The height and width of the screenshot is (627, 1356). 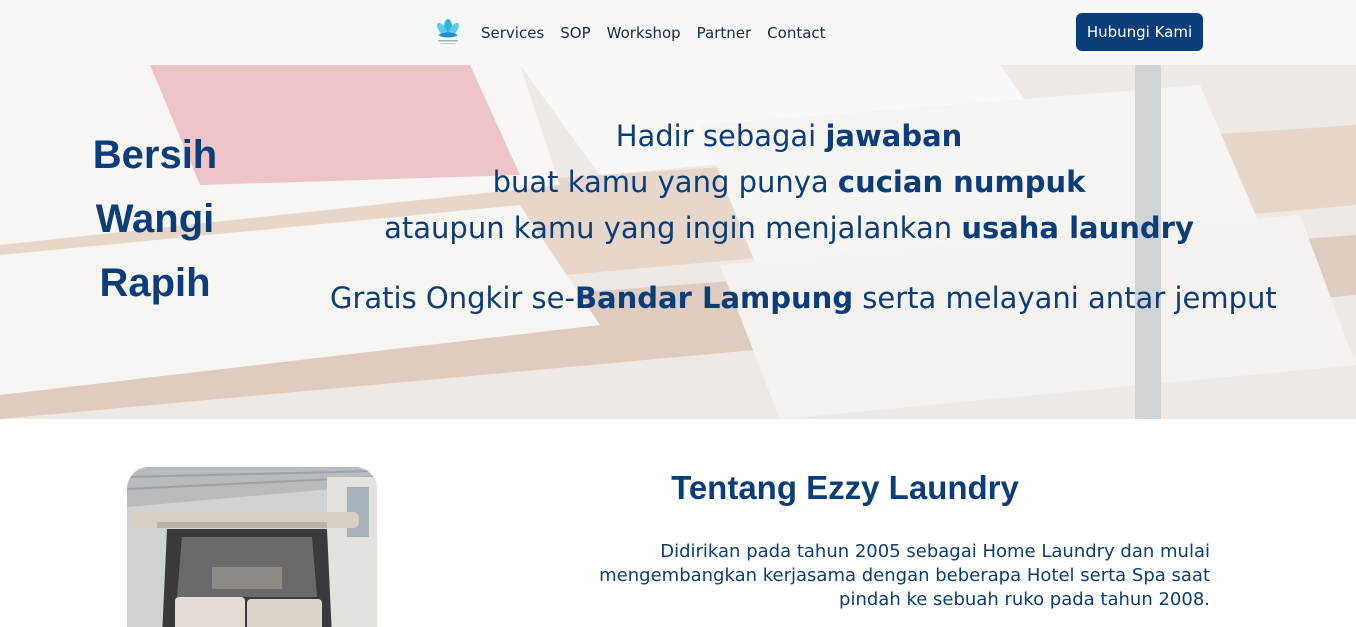 I want to click on about-van-photo, so click(x=252, y=547).